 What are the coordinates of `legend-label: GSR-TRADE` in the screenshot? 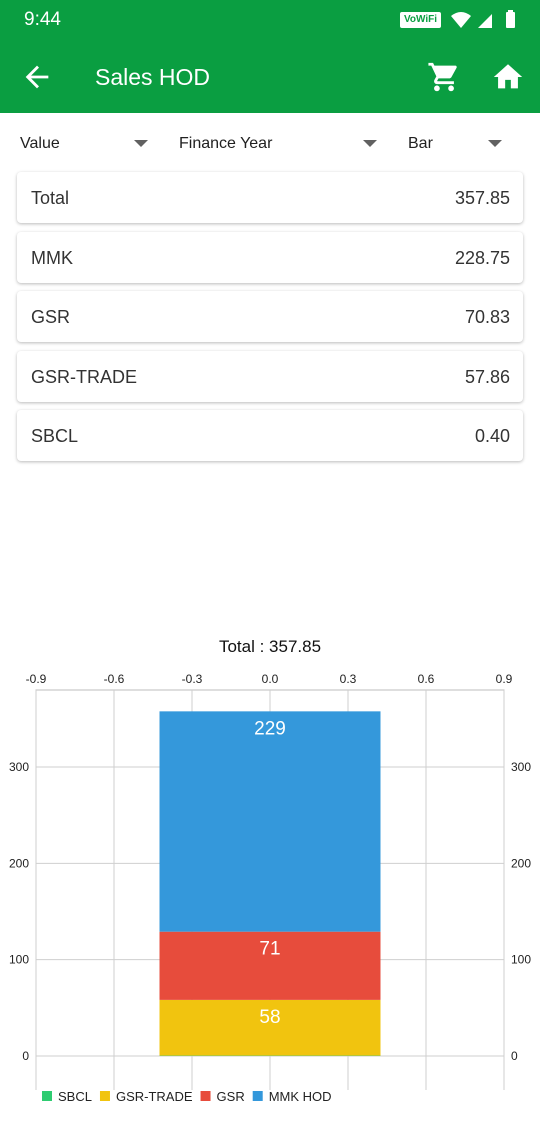 It's located at (154, 1096).